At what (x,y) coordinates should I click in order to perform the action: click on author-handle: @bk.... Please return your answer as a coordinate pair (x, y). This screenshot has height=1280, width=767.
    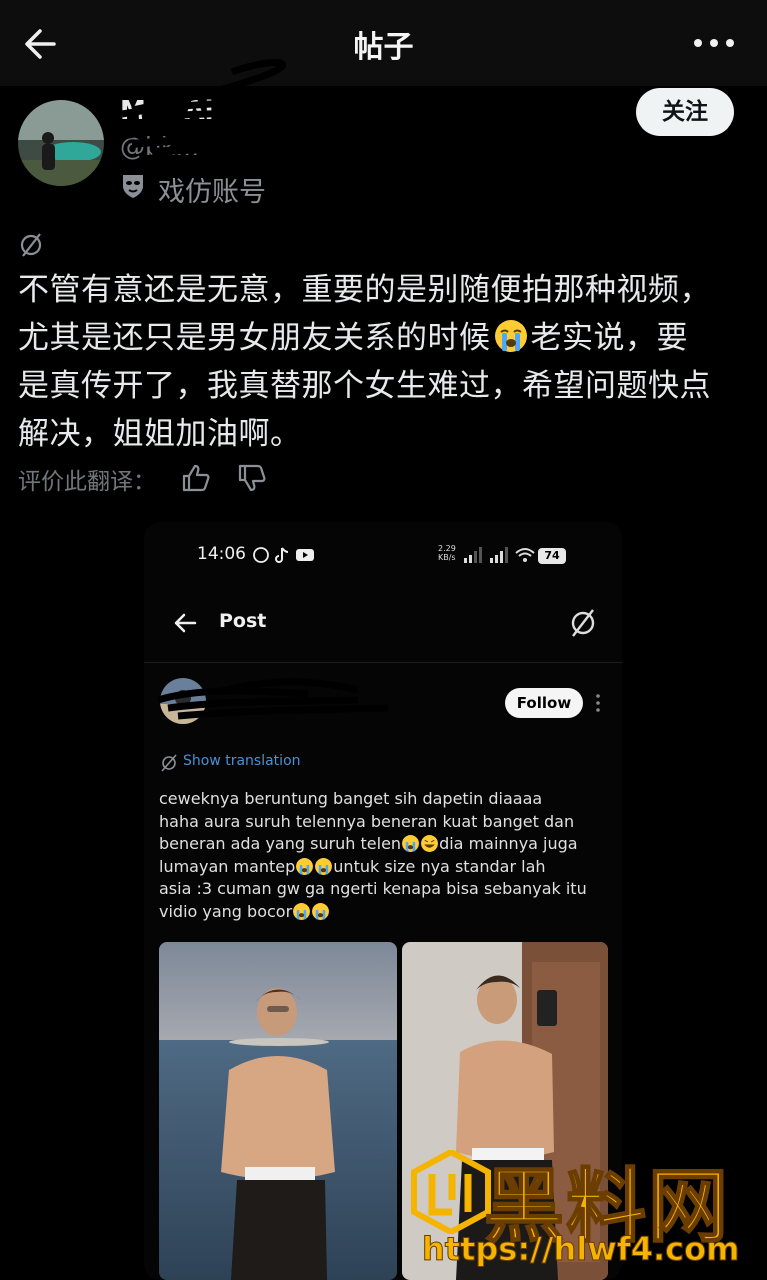
    Looking at the image, I should click on (160, 146).